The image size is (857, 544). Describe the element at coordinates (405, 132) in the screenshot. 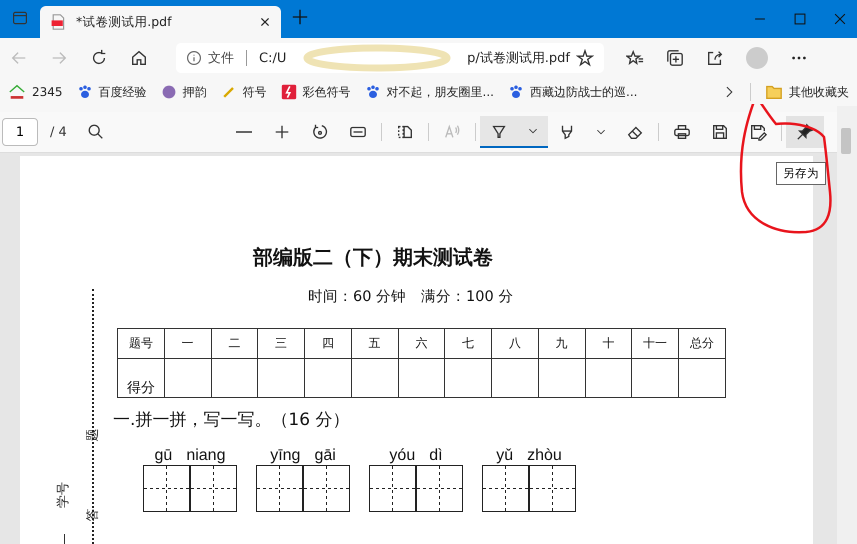

I see `page-view-icon` at that location.